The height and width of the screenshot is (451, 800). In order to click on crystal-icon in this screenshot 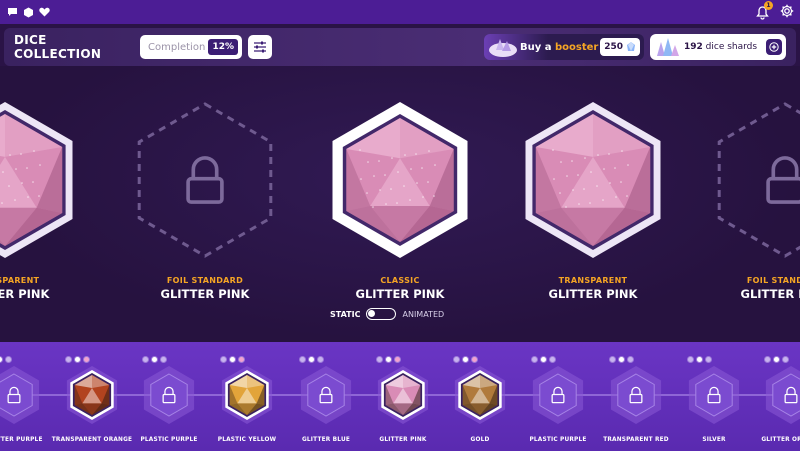, I will do `click(503, 48)`.